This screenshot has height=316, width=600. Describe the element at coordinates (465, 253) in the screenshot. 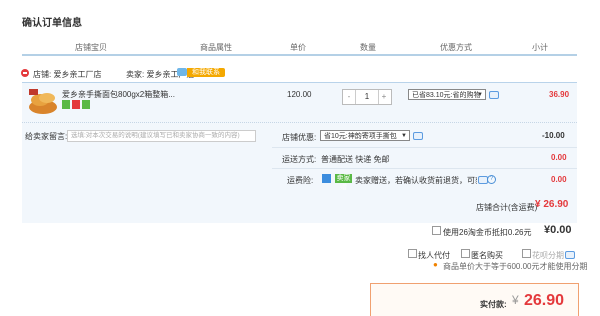

I see `anonymous-checkbox` at that location.